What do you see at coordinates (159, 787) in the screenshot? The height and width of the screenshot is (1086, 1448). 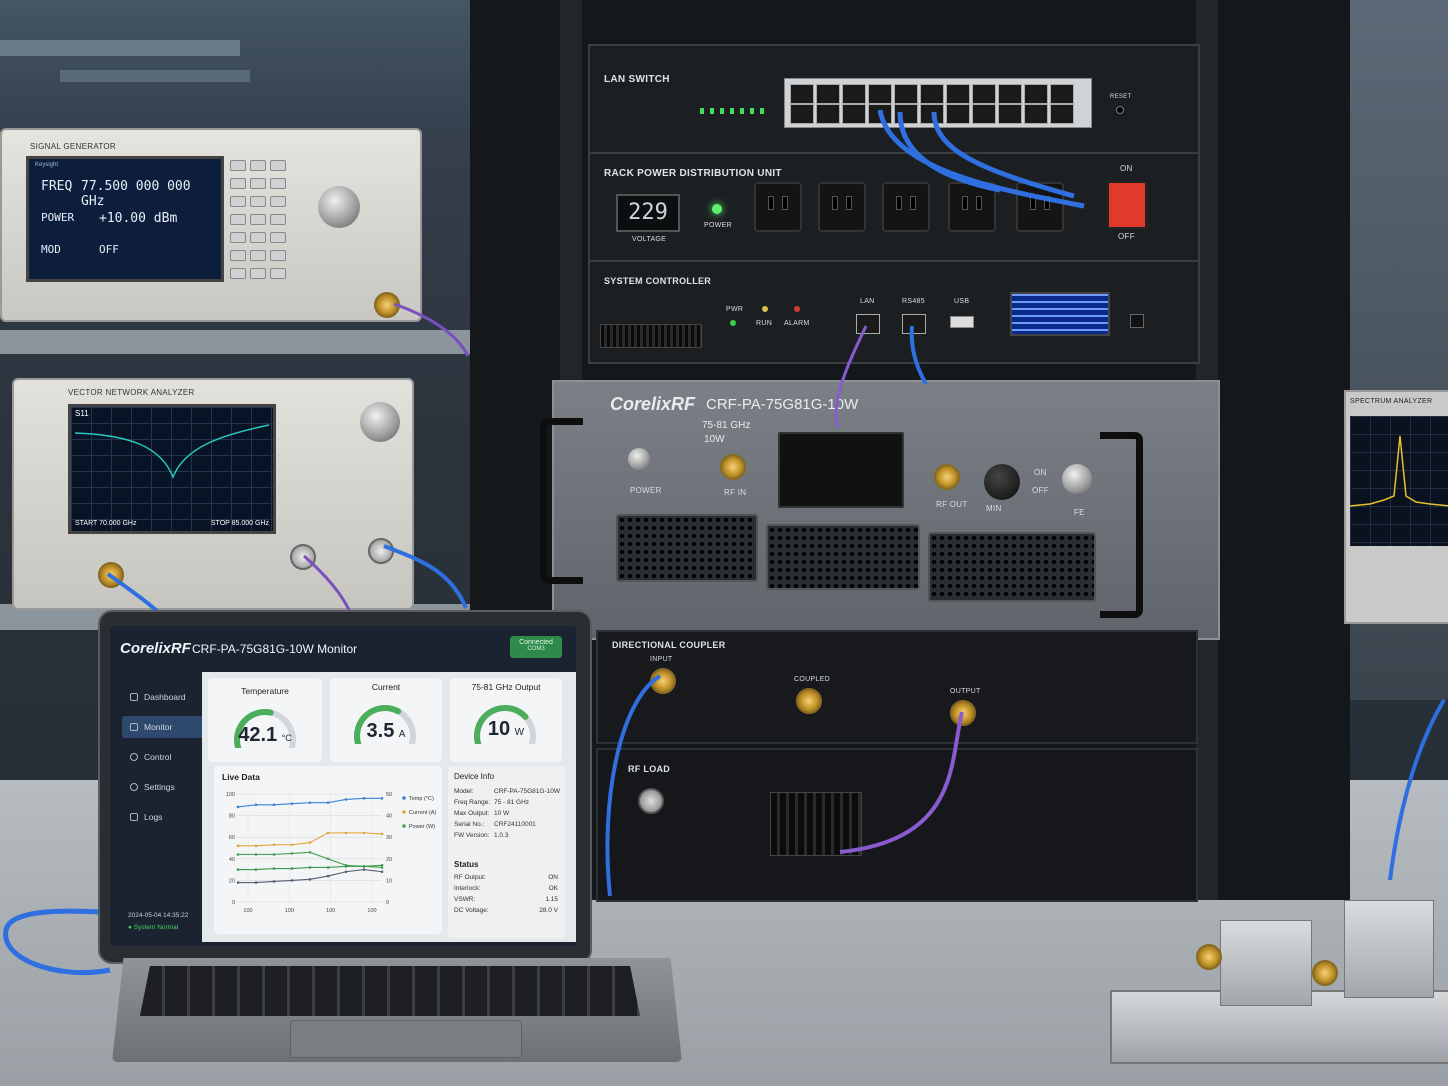 I see `nav-label: Settings` at bounding box center [159, 787].